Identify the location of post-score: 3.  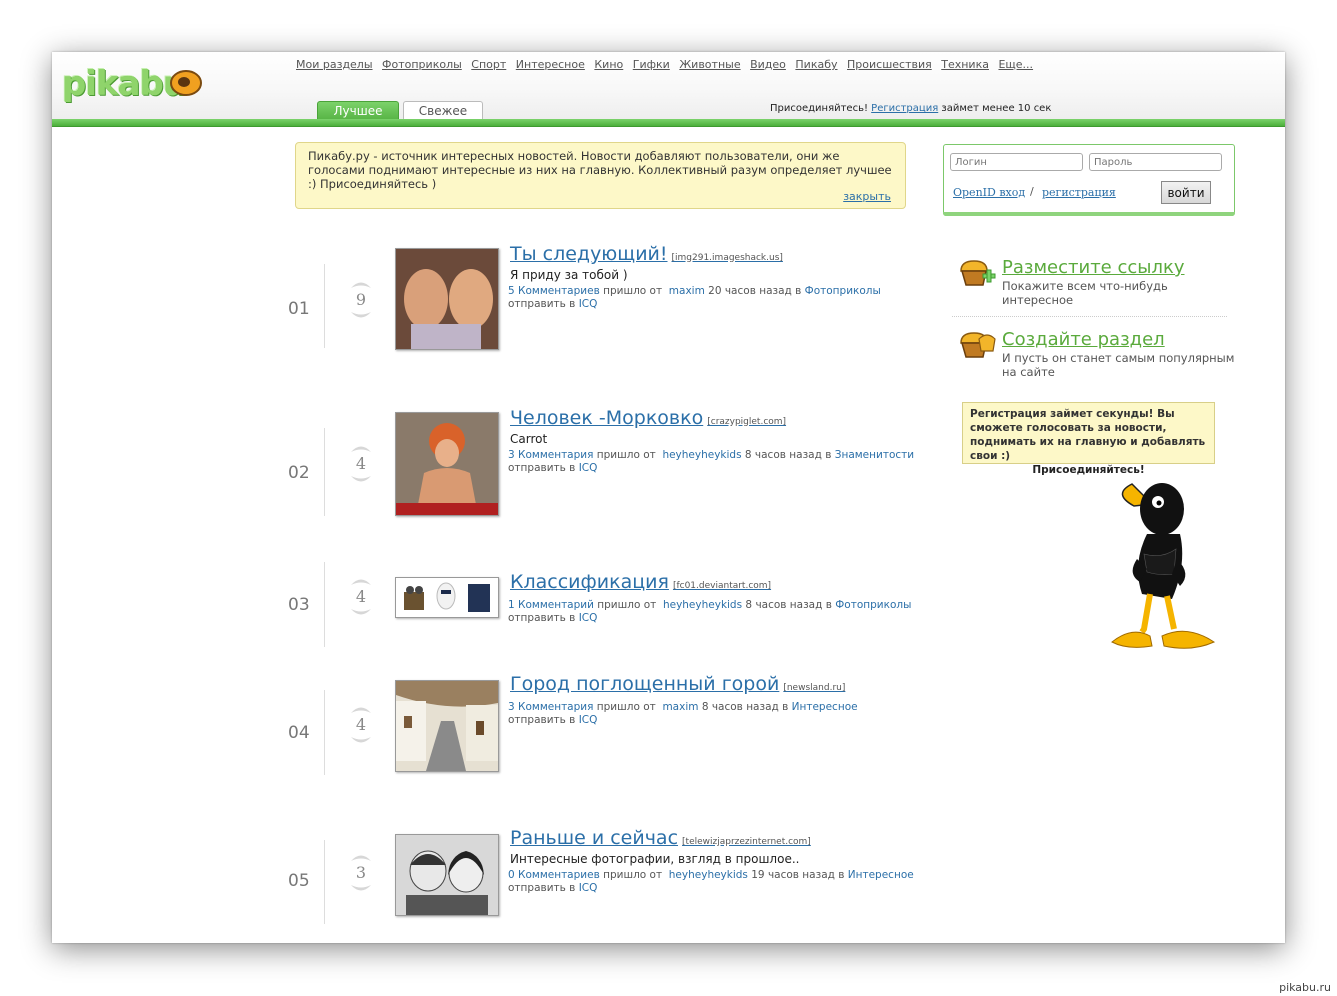
(361, 872).